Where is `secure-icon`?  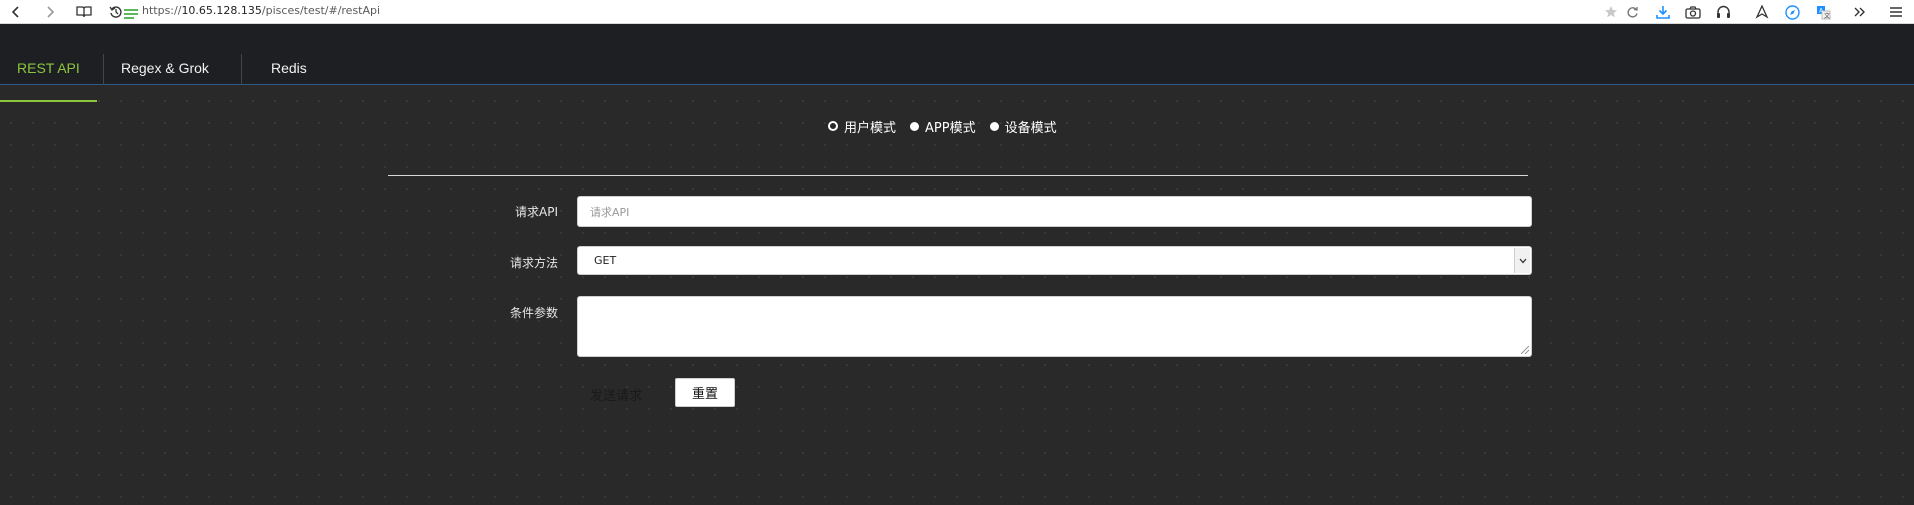
secure-icon is located at coordinates (131, 12).